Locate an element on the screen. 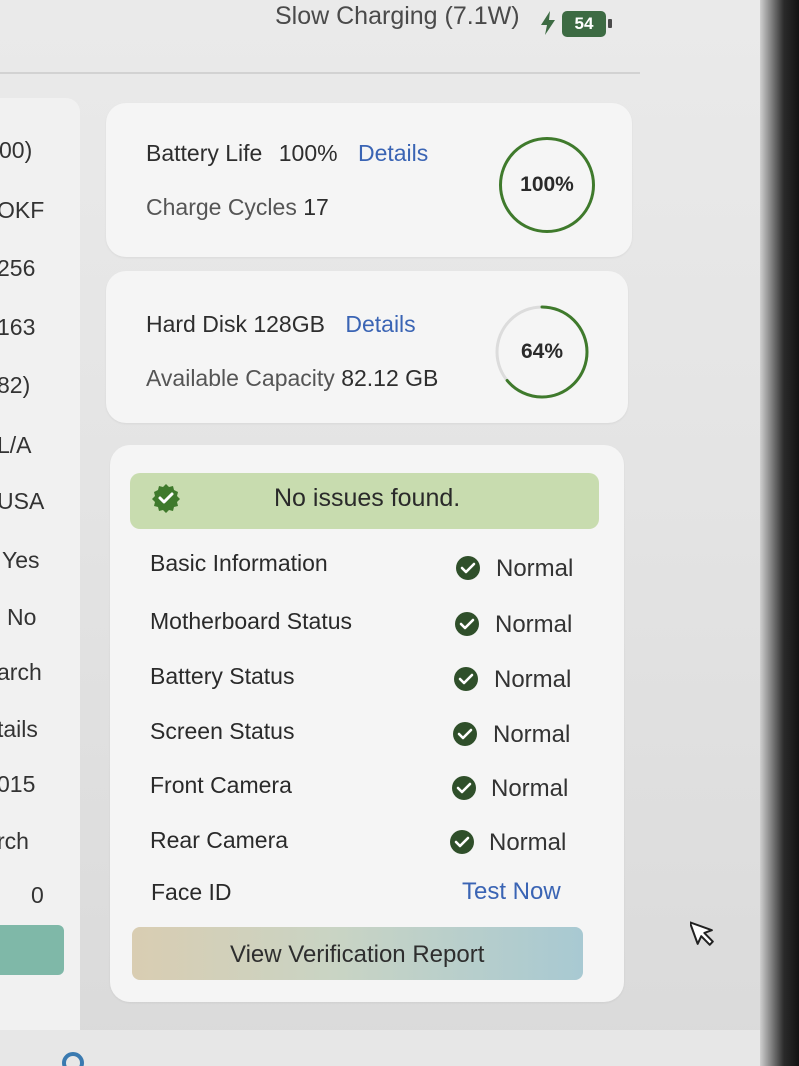 The width and height of the screenshot is (799, 1066). battery-life-label: Battery Life 100% Details is located at coordinates (287, 153).